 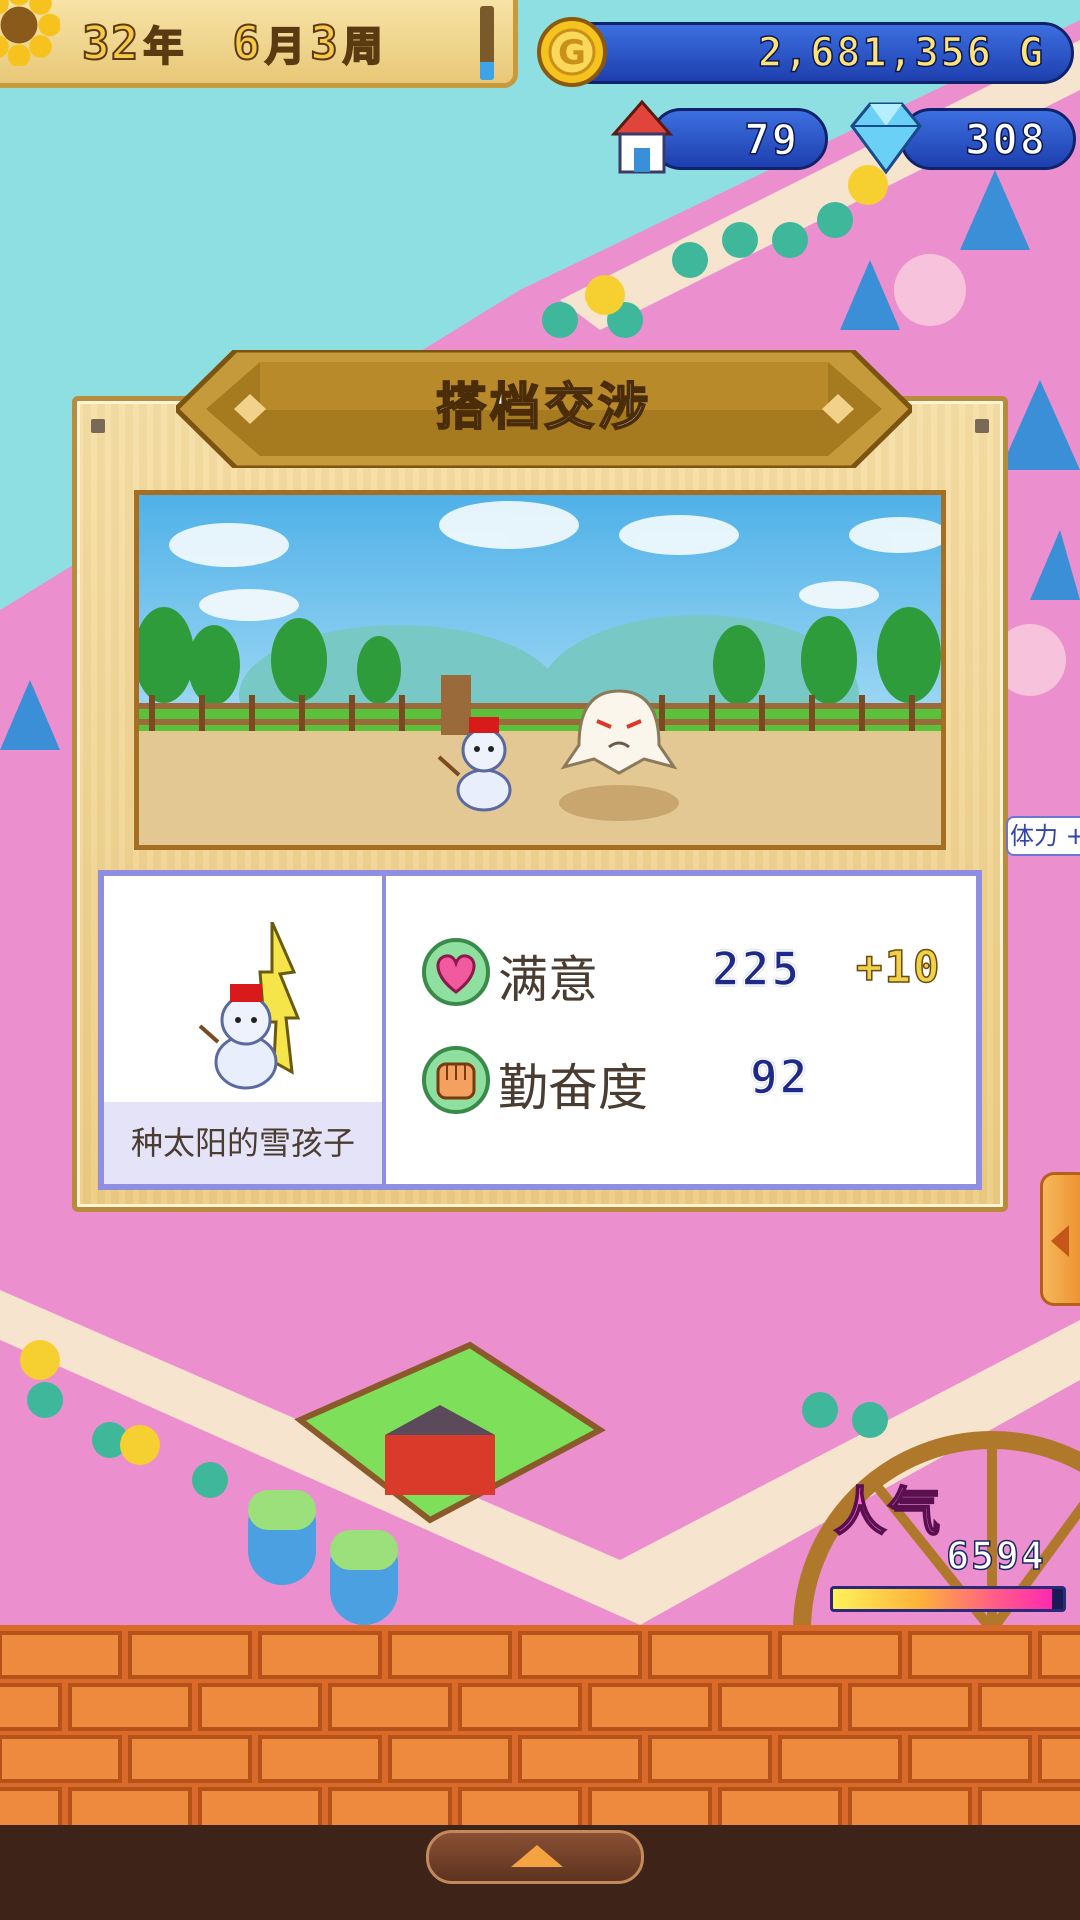 I want to click on diligence-value: 92, so click(x=779, y=1077).